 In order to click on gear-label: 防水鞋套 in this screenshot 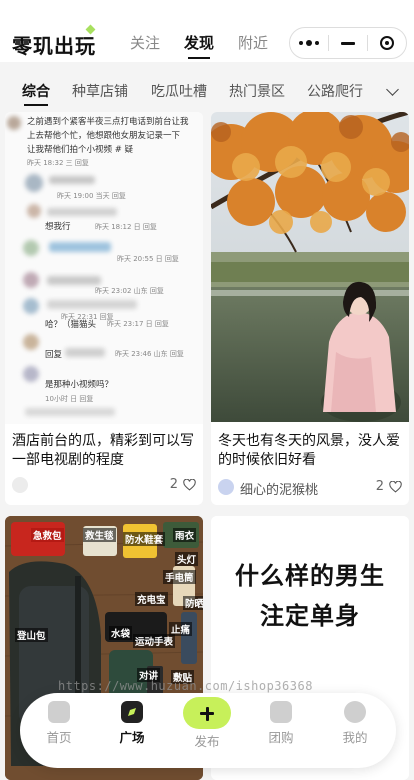, I will do `click(144, 539)`.